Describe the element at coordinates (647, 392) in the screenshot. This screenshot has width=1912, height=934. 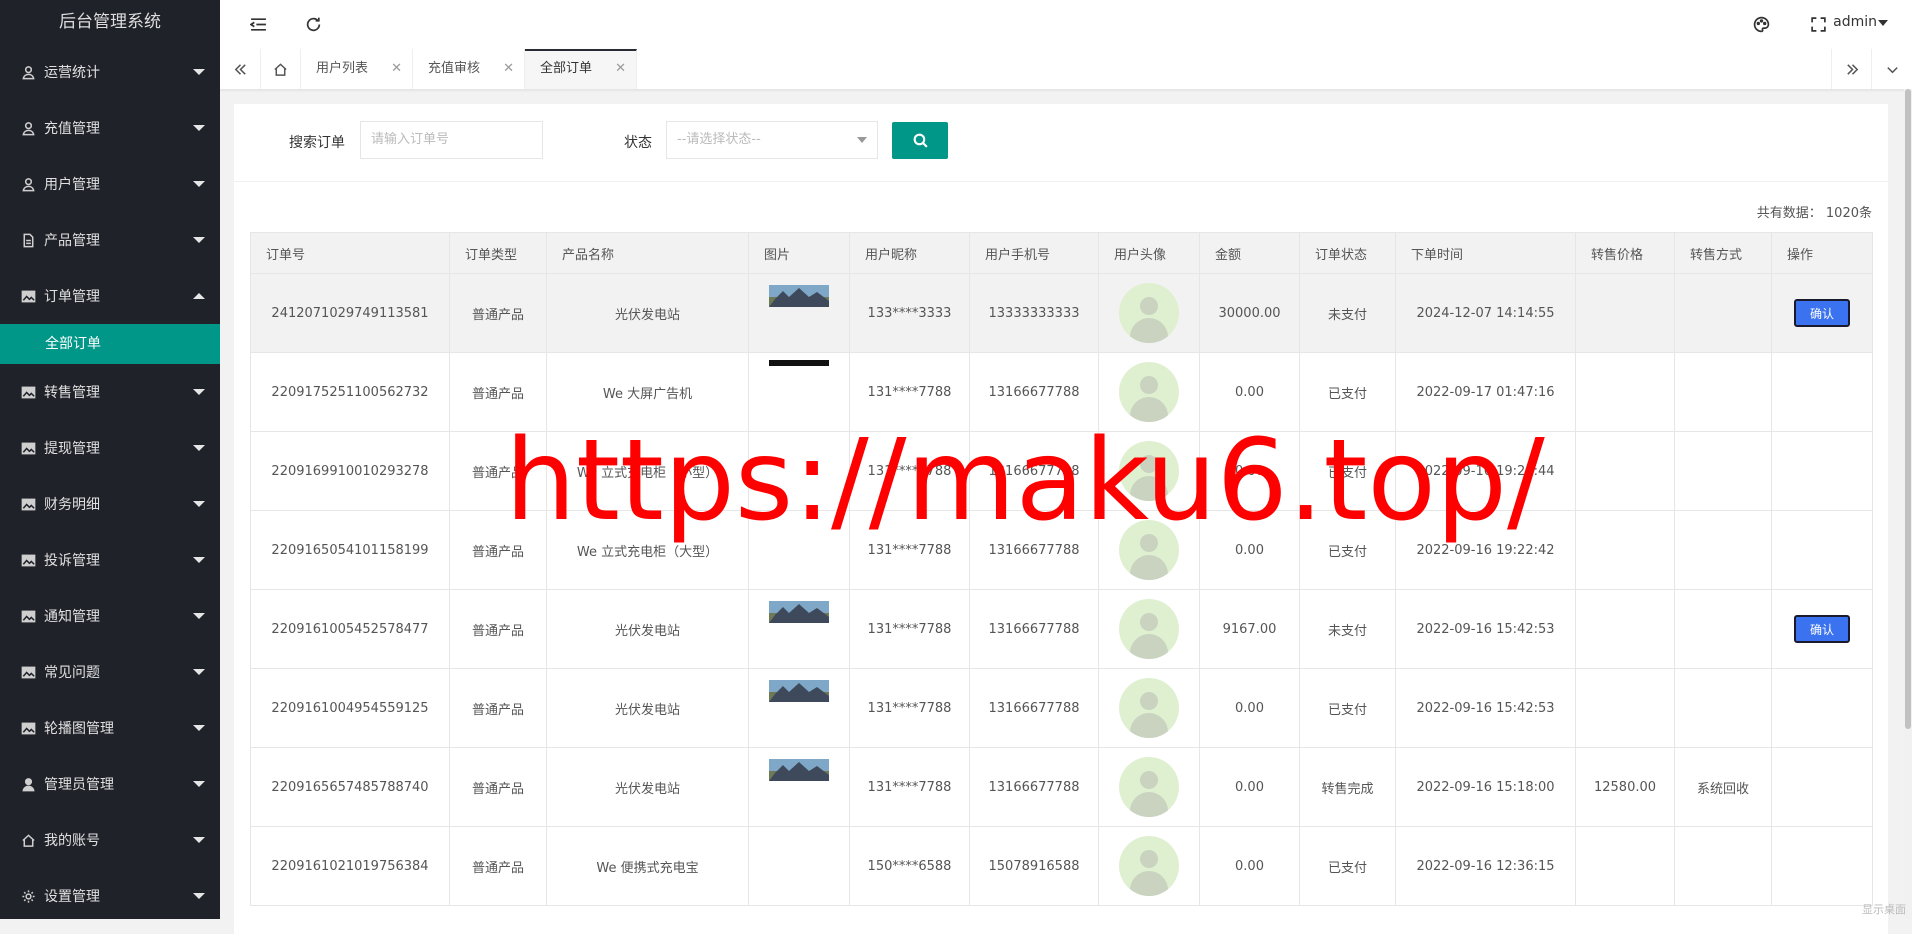
I see `product-name-cell: We 大屏广告机` at that location.